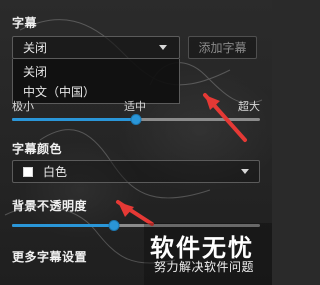 The image size is (320, 285). What do you see at coordinates (74, 119) in the screenshot?
I see `size-slider-fill` at bounding box center [74, 119].